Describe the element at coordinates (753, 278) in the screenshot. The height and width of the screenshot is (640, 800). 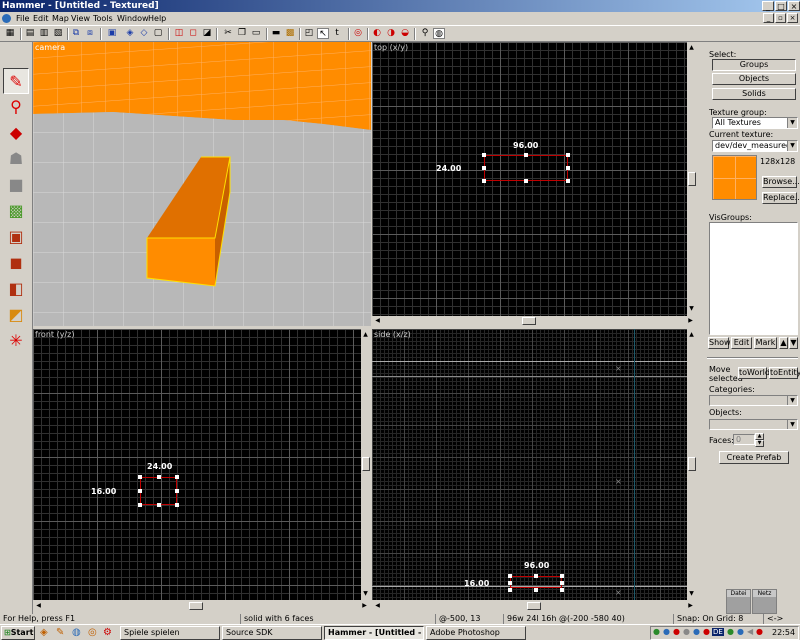
I see `visgroups-list` at that location.